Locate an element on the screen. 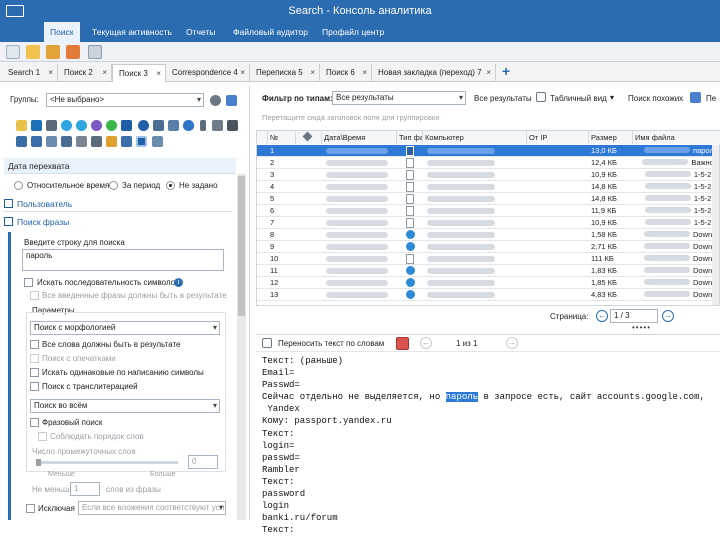  chart-icon is located at coordinates (126, 141).